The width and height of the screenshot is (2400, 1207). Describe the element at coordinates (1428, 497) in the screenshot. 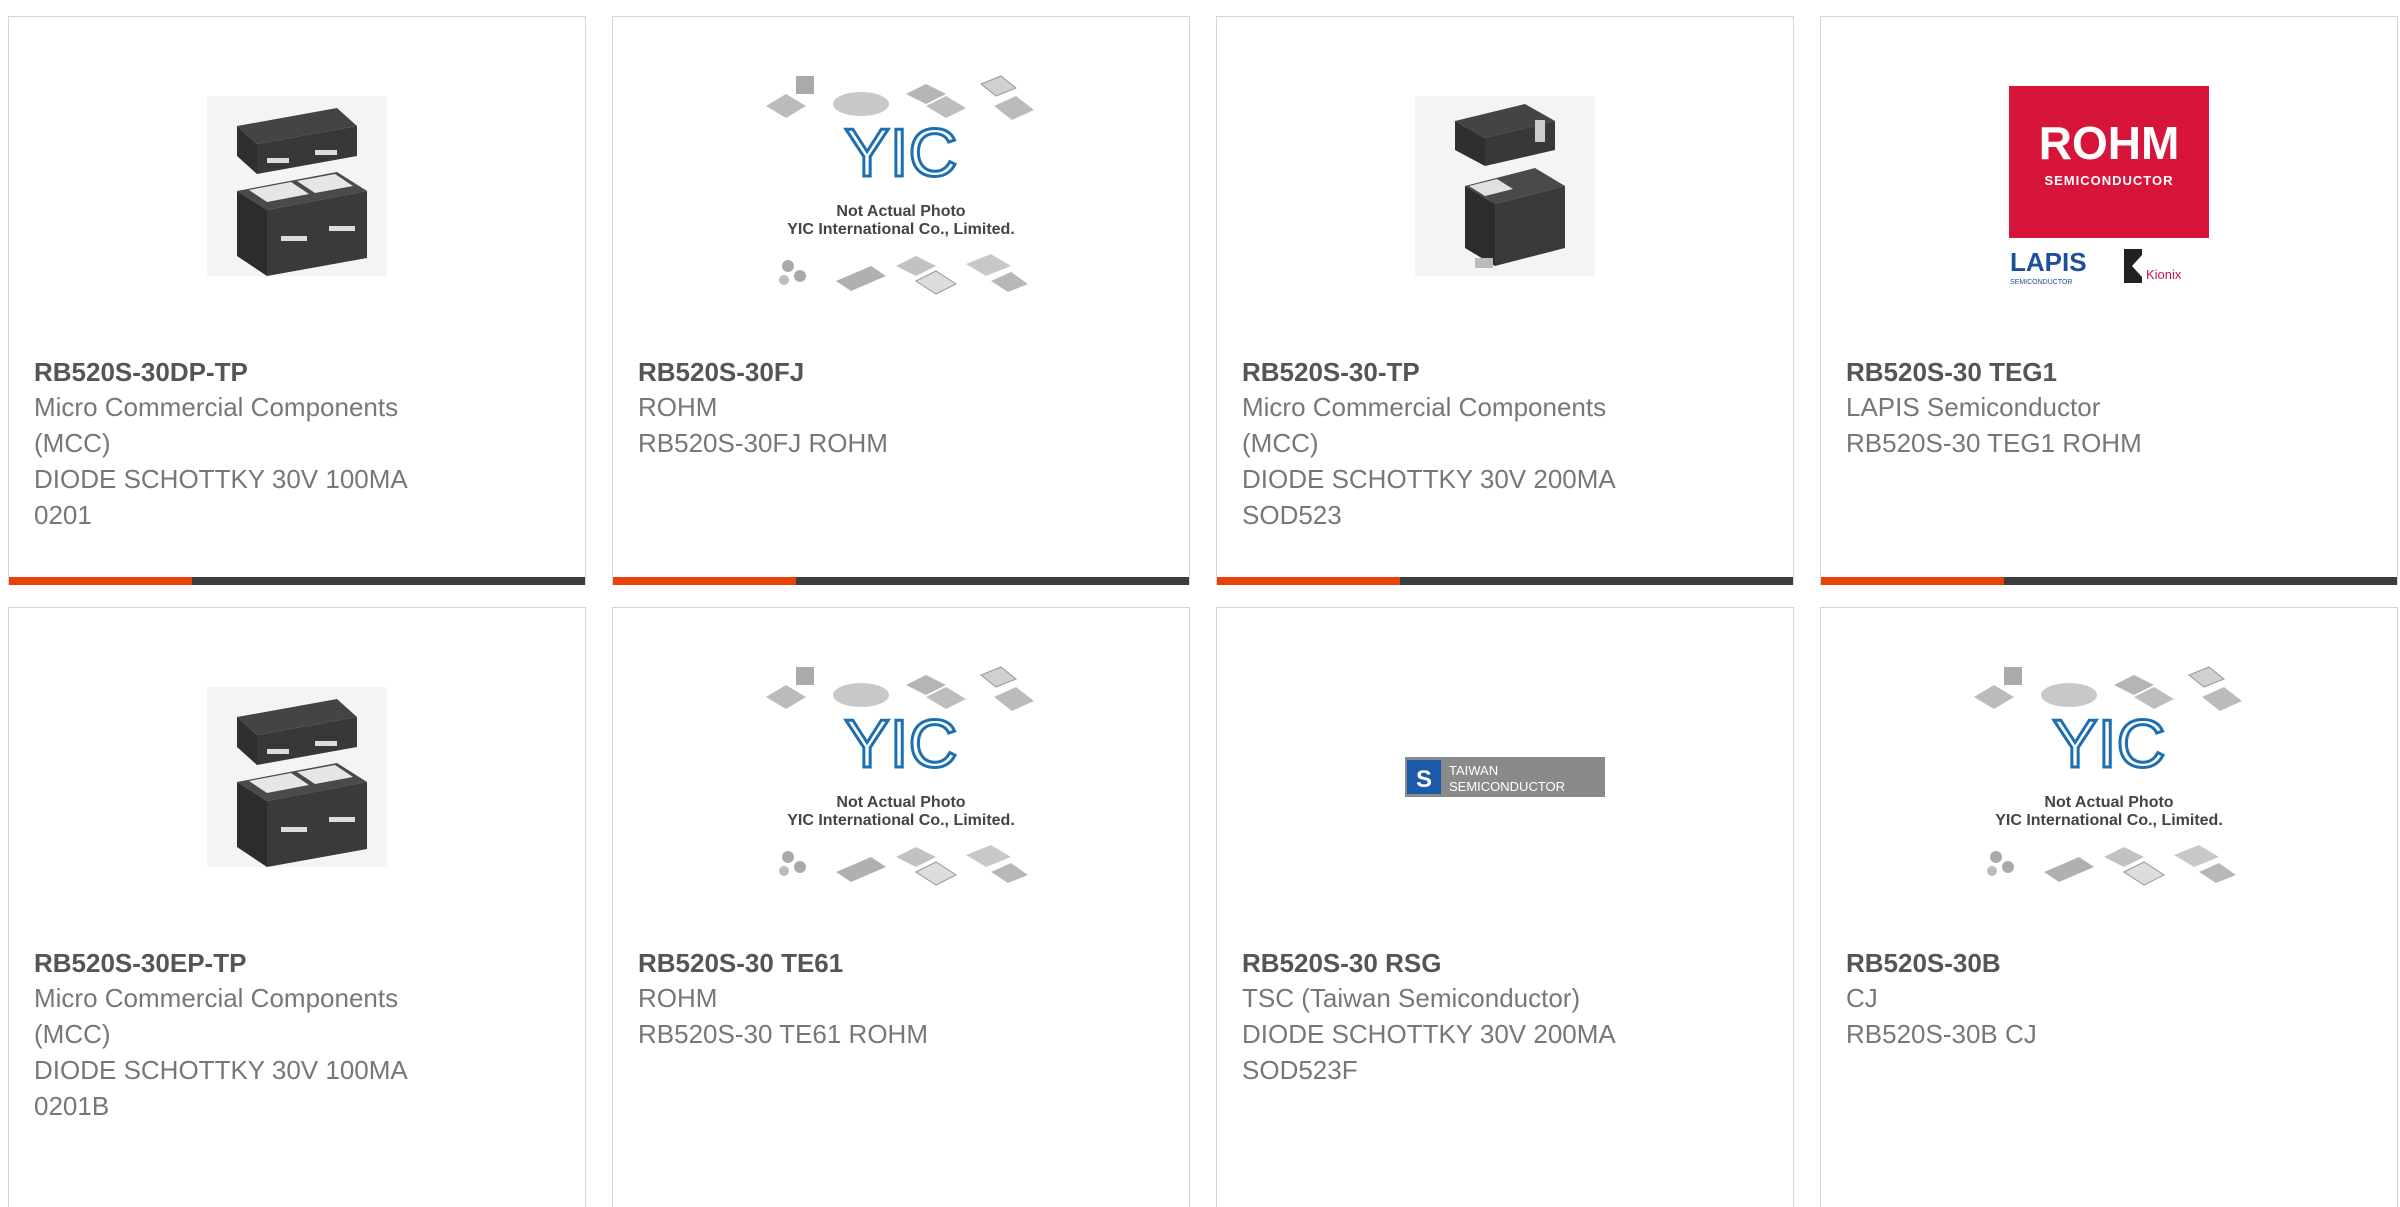

I see `description: DIODE SCHOTTKY 30V 200MA SOD523` at that location.